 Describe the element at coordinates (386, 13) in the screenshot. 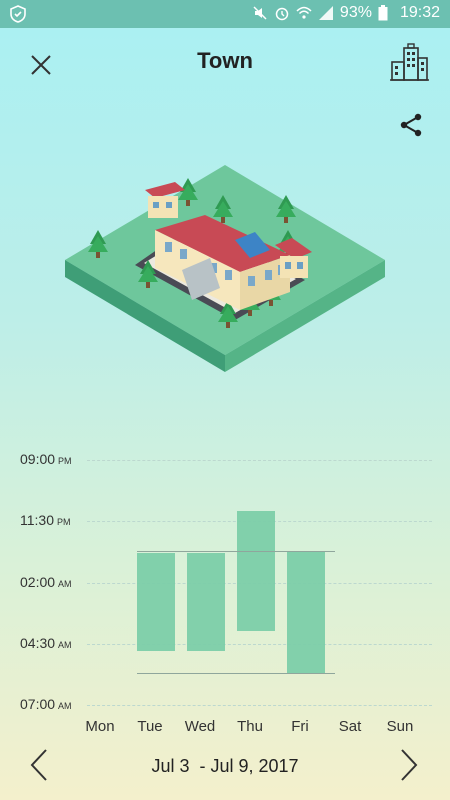

I see `battery-icon` at that location.